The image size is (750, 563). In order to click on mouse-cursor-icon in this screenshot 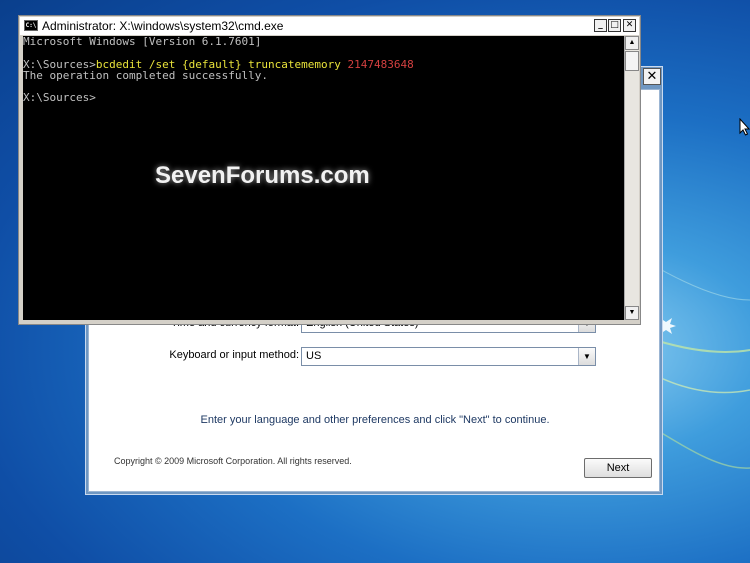, I will do `click(744, 127)`.